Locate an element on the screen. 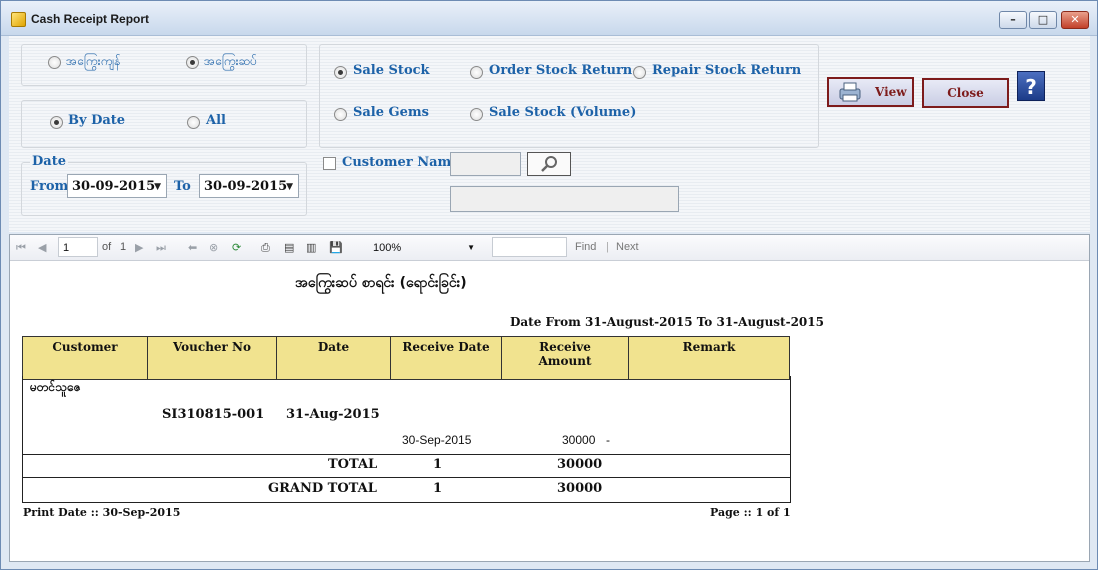 Image resolution: width=1098 pixels, height=570 pixels. radio-order-stock-return is located at coordinates (476, 72).